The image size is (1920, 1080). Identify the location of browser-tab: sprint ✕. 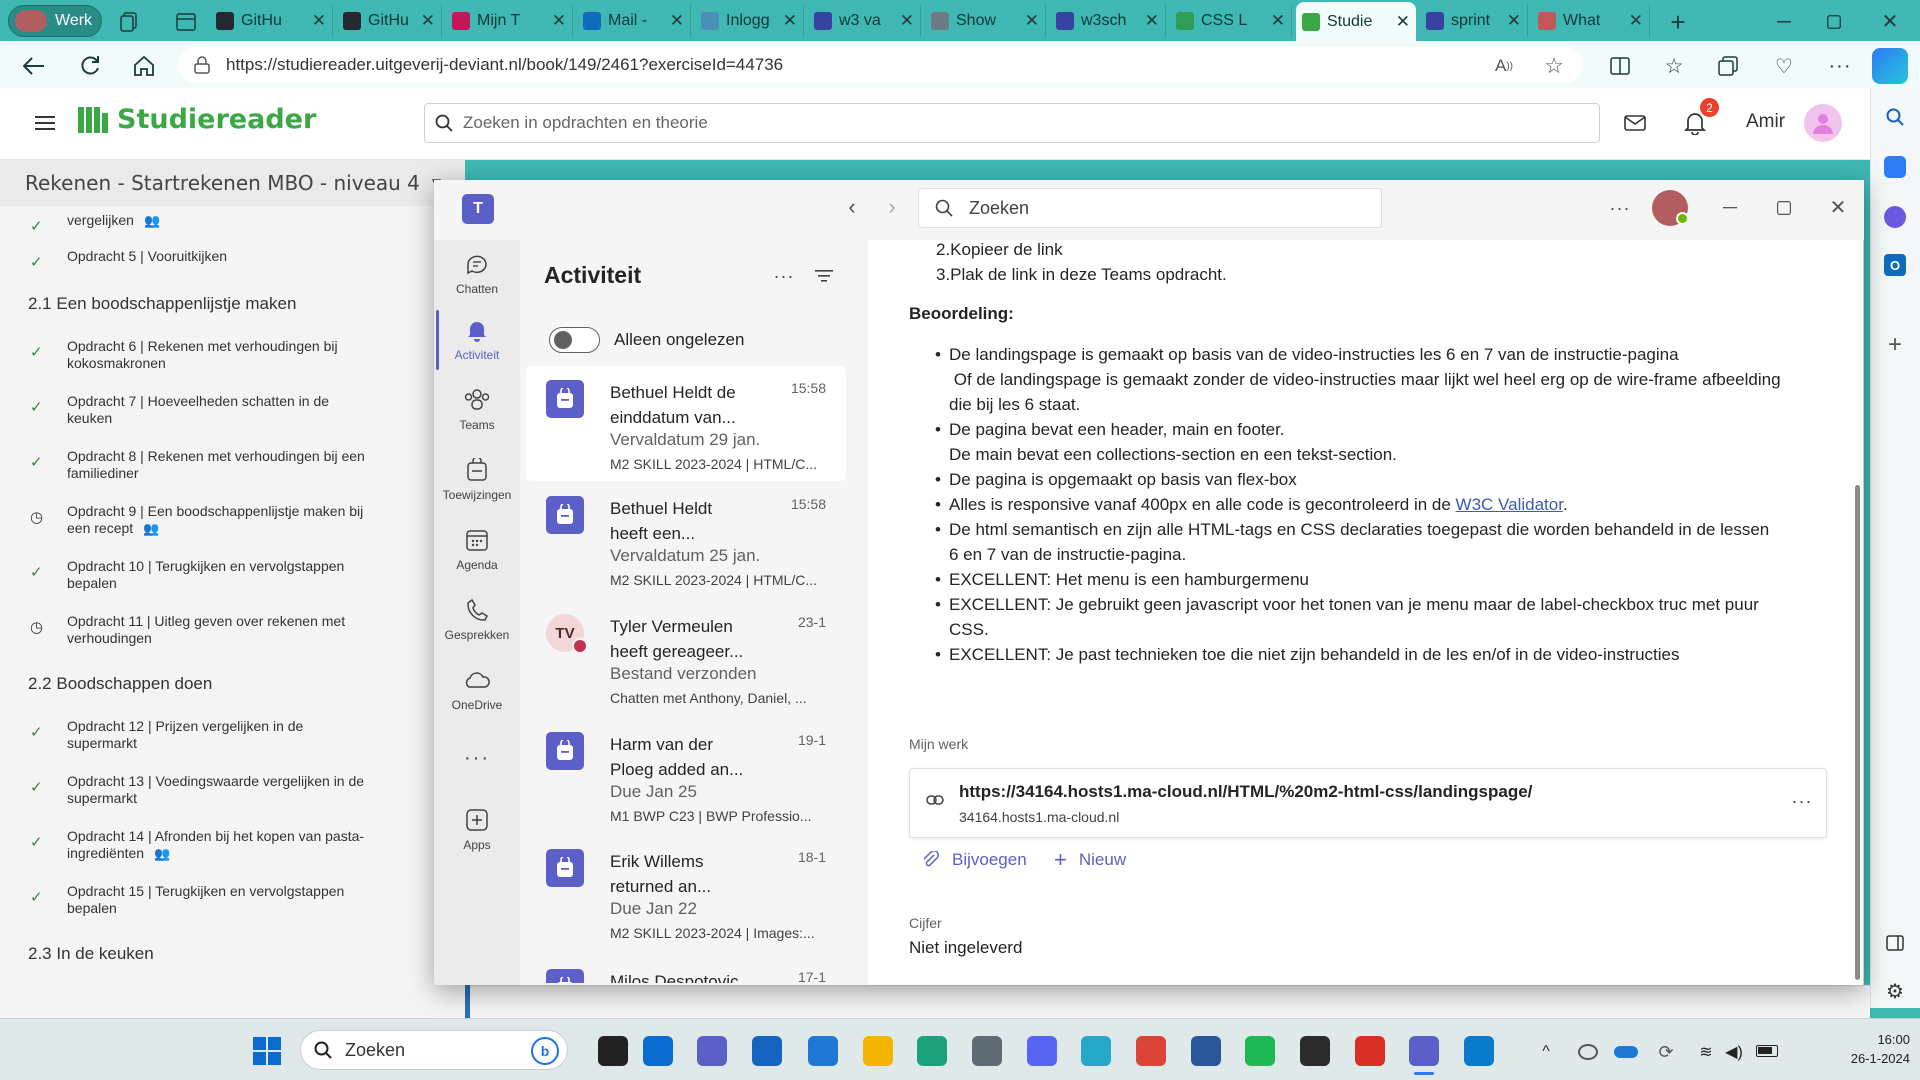
(1474, 21).